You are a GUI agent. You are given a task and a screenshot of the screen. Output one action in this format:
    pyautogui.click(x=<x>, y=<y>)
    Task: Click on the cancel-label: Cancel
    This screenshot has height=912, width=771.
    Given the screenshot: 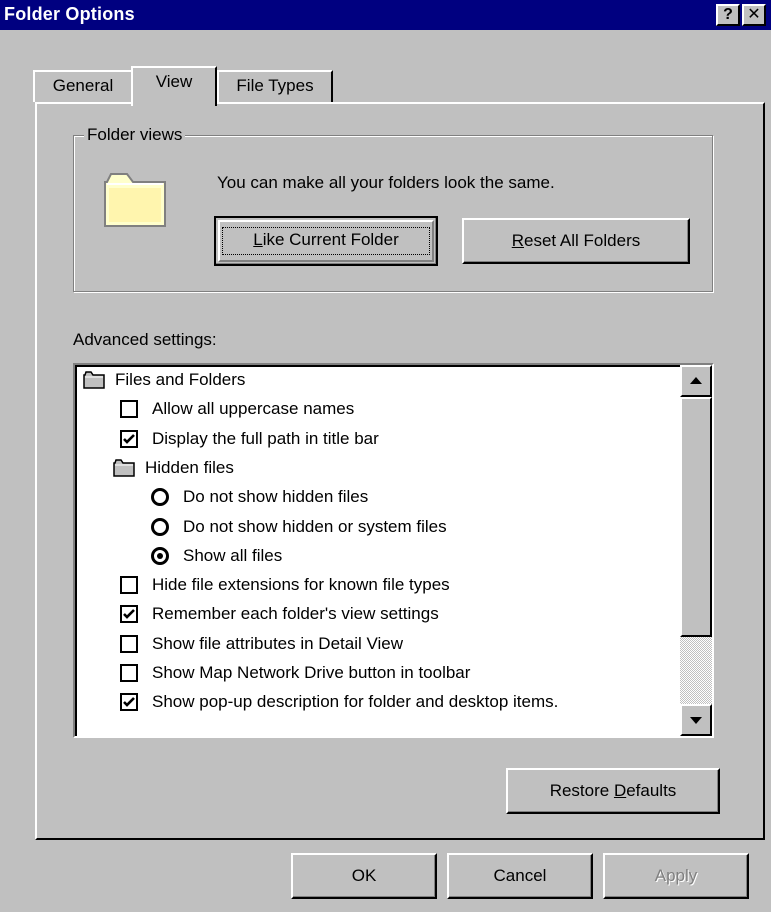 What is the action you would take?
    pyautogui.click(x=520, y=875)
    